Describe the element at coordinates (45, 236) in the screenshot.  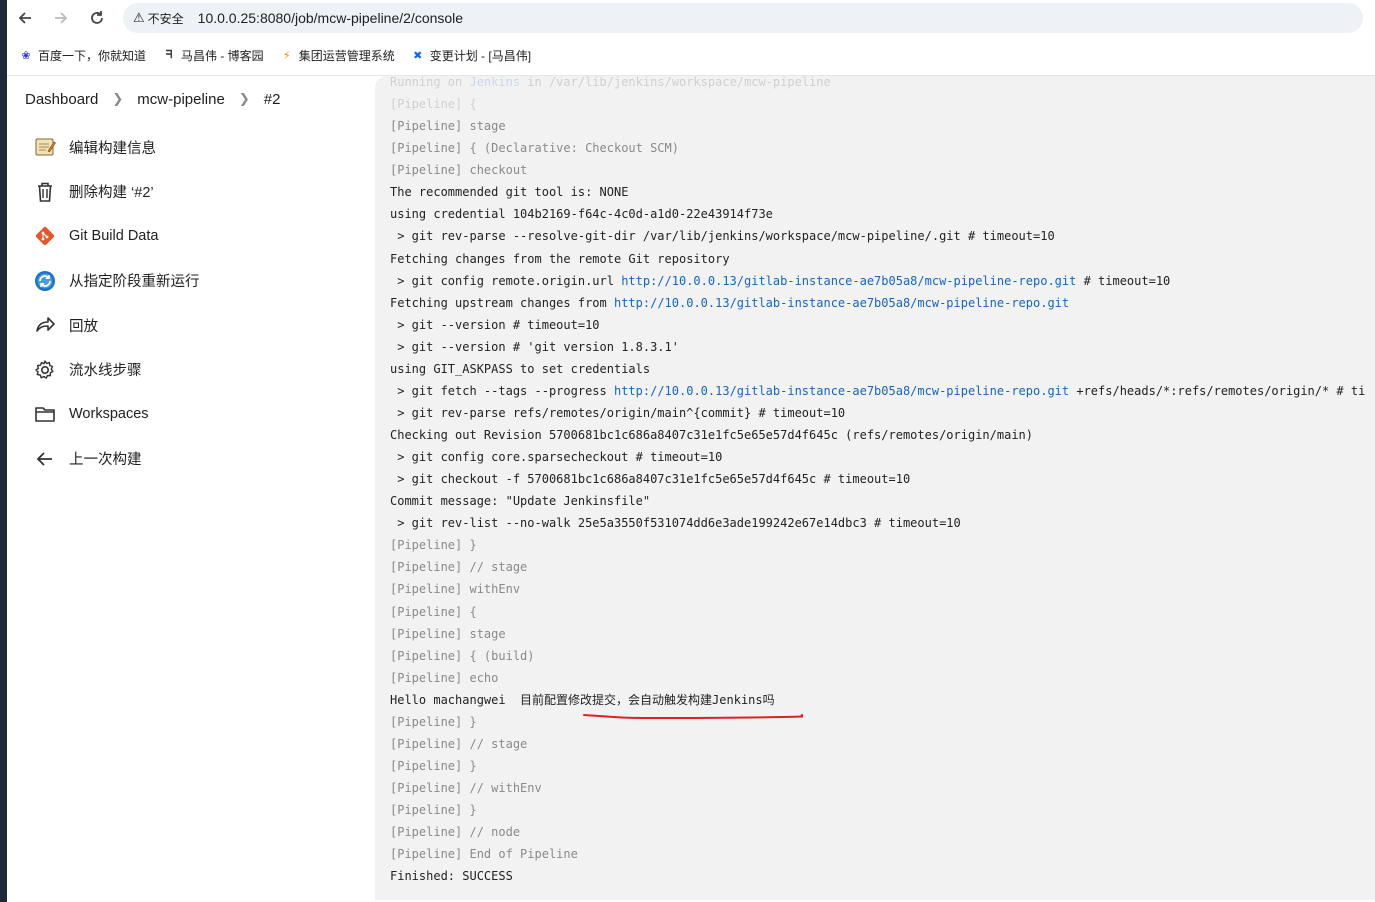
I see `git-icon` at that location.